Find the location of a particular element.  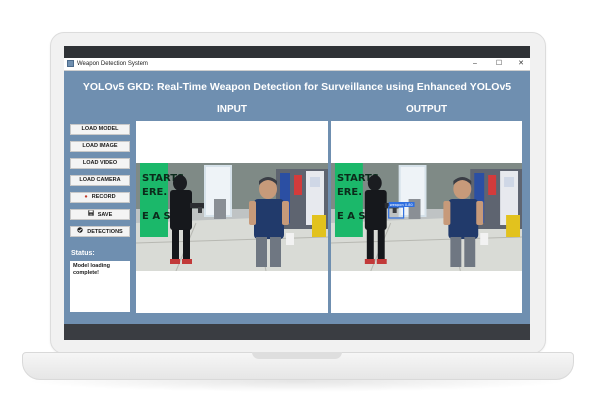

load-video-button: LOAD VIDEO is located at coordinates (100, 163).